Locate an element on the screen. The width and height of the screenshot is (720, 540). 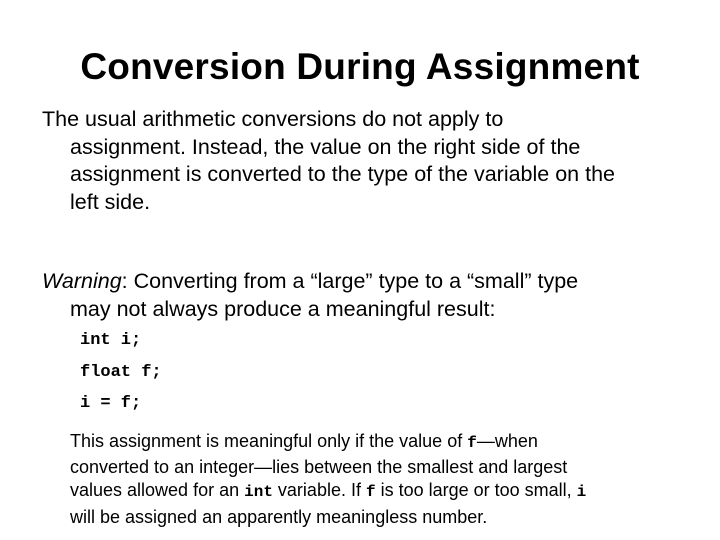
note-text: variable. If is located at coordinates (319, 490).